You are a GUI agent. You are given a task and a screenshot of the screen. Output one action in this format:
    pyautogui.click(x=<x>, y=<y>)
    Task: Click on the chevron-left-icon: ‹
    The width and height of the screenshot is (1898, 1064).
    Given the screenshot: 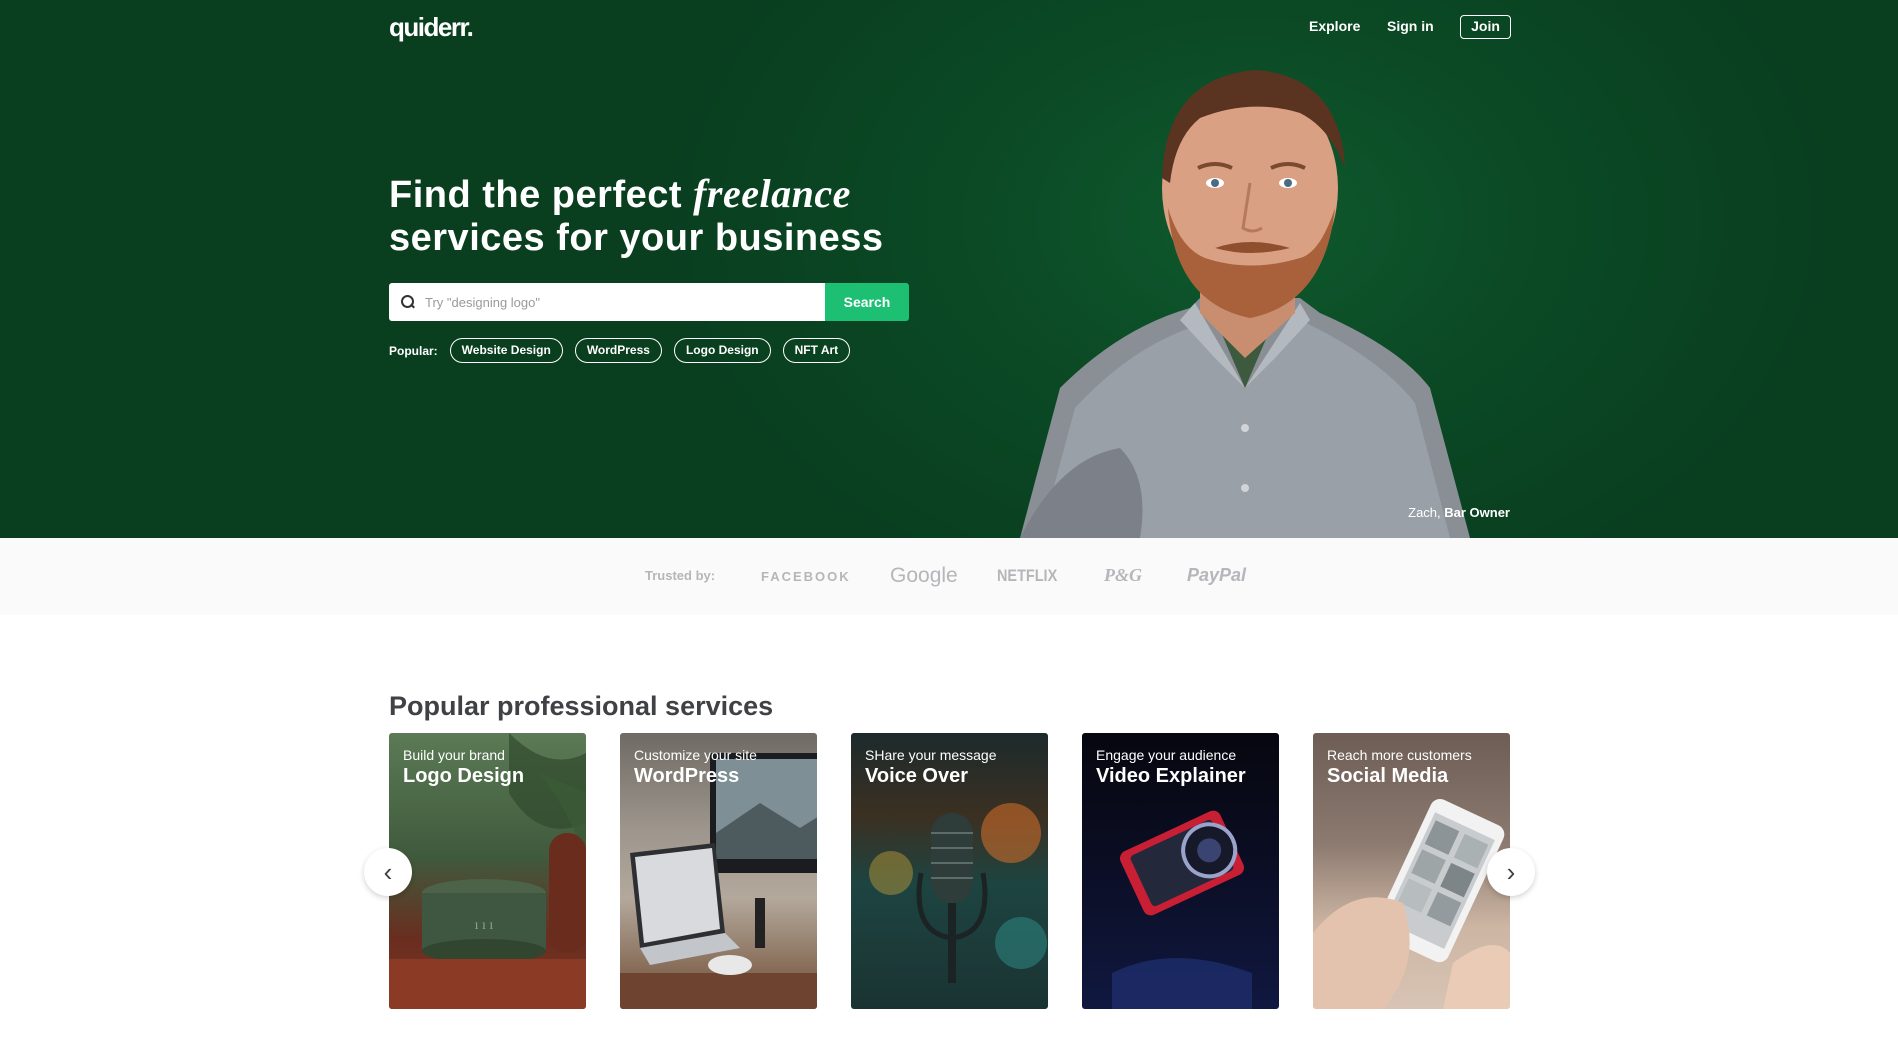 What is the action you would take?
    pyautogui.click(x=388, y=871)
    